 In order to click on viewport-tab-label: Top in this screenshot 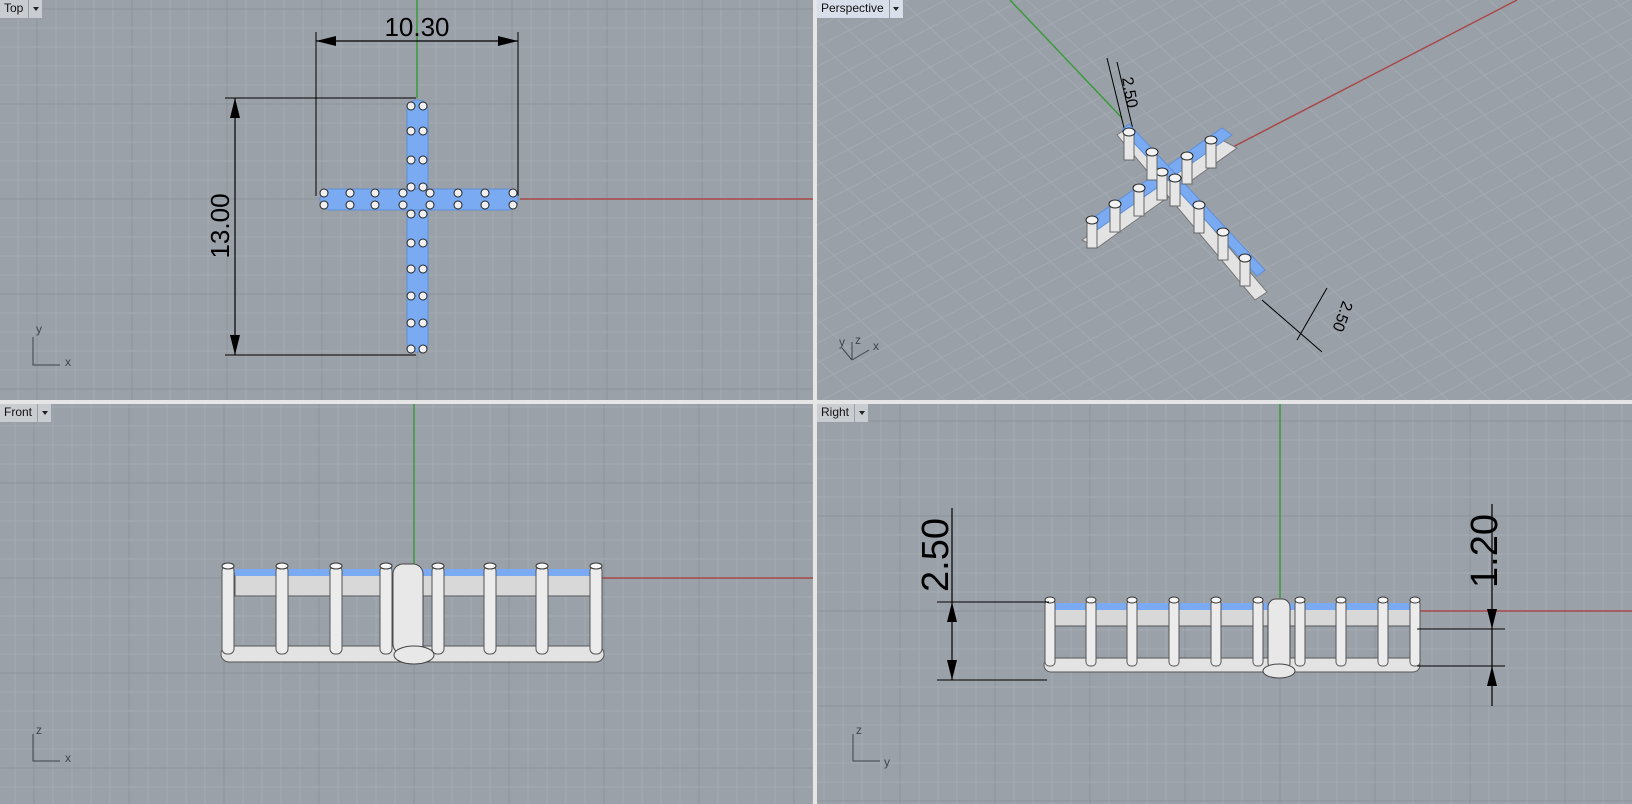, I will do `click(14, 8)`.